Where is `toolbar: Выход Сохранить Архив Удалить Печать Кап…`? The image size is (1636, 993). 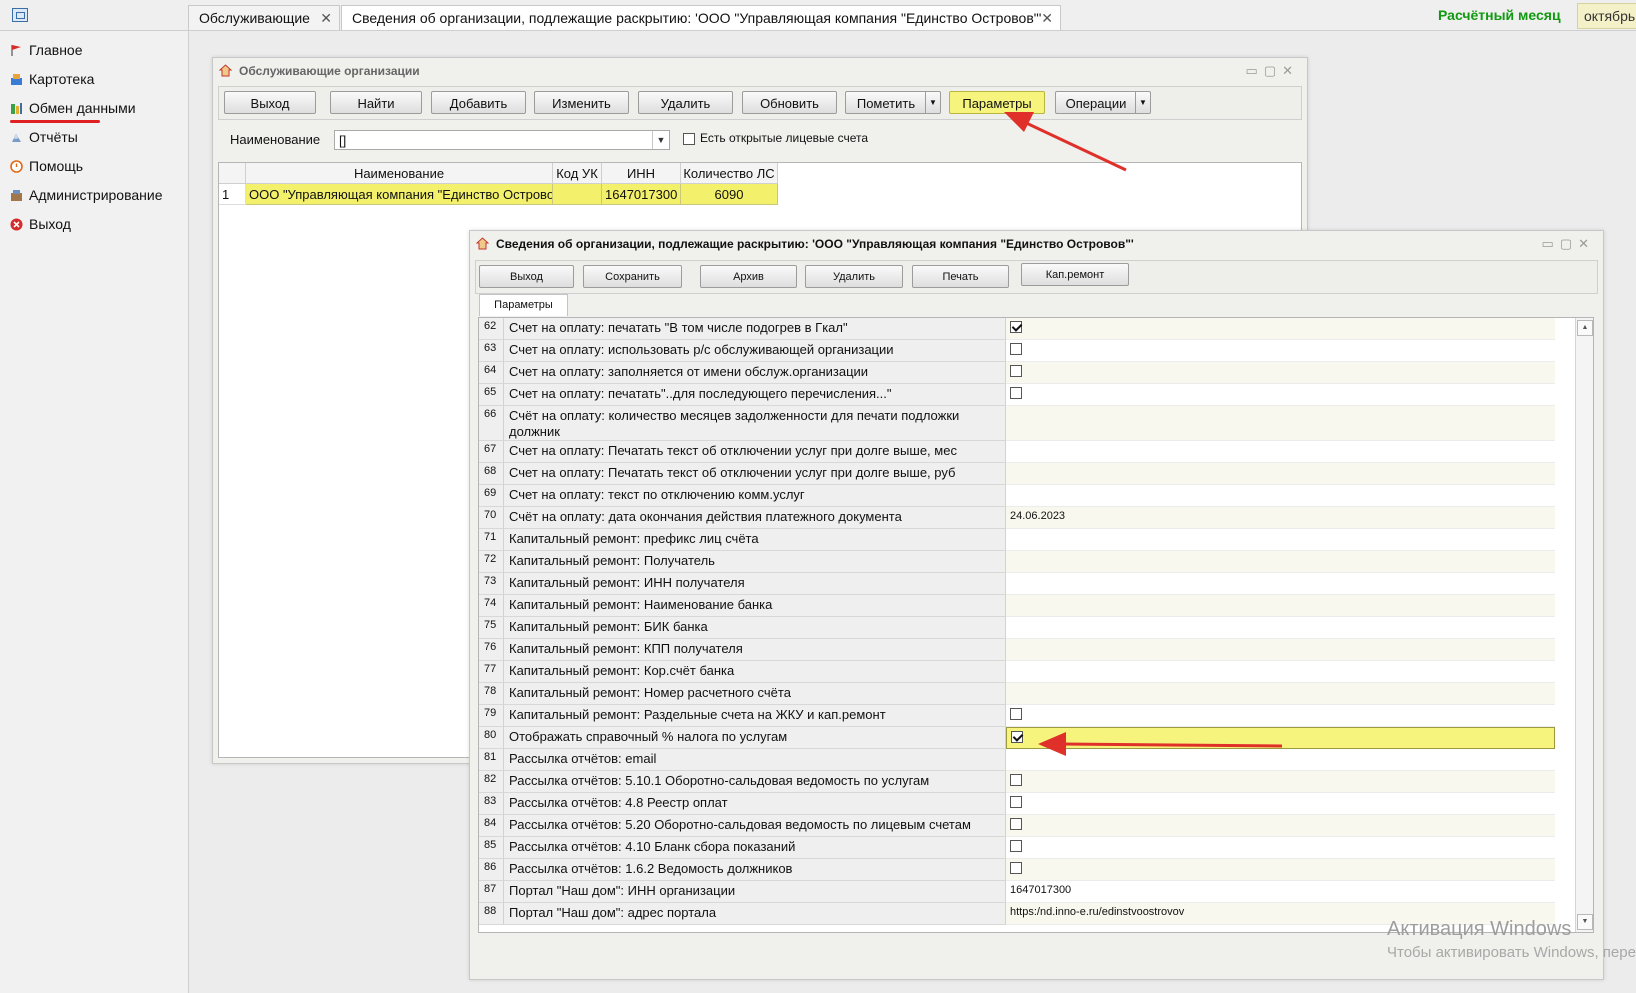 toolbar: Выход Сохранить Архив Удалить Печать Кап… is located at coordinates (1036, 277).